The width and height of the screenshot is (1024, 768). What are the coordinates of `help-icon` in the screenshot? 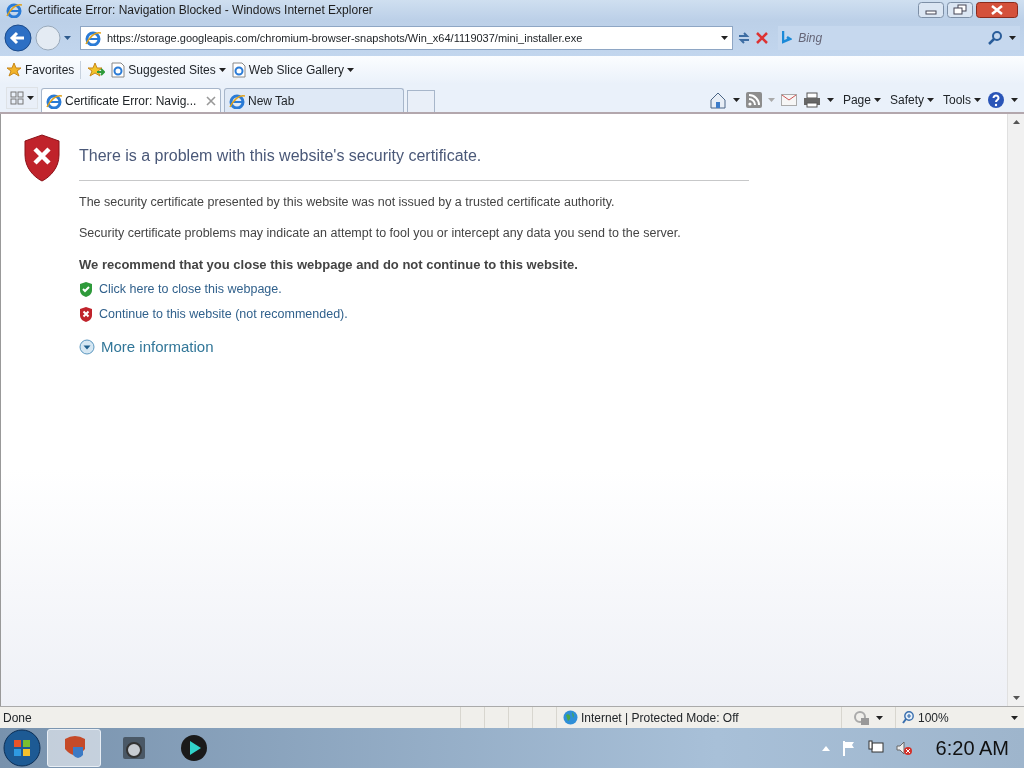 It's located at (996, 100).